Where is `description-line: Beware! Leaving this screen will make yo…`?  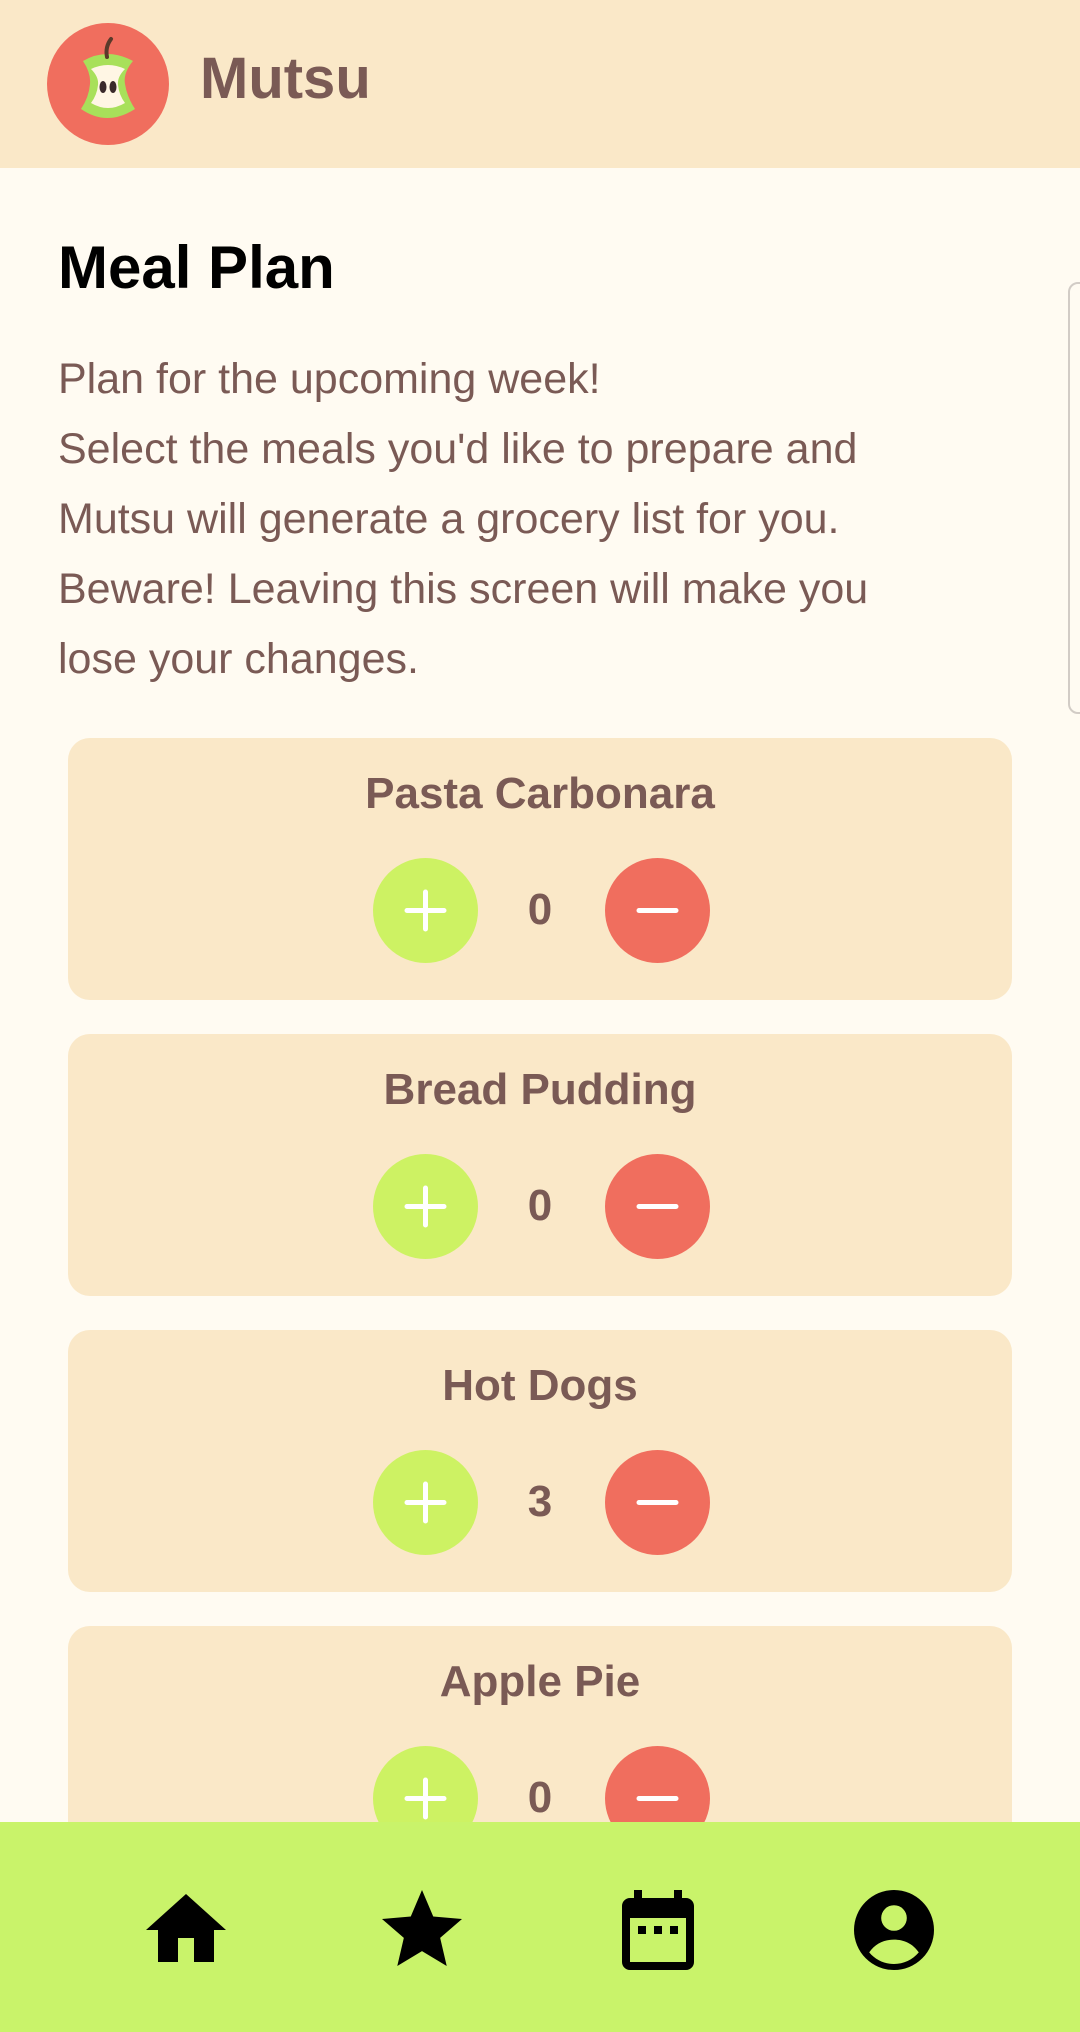
description-line: Beware! Leaving this screen will make yo… is located at coordinates (463, 589).